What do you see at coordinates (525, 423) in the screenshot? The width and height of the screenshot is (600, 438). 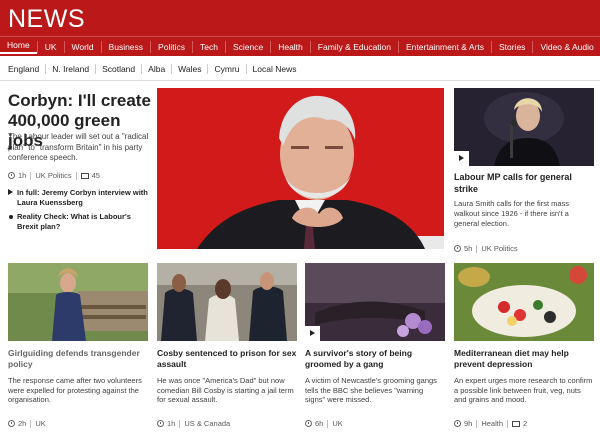 I see `card-comment-count: 2` at bounding box center [525, 423].